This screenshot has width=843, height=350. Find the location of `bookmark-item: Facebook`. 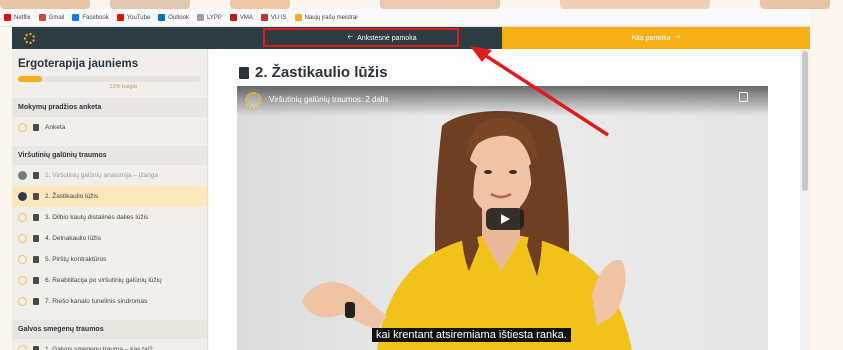

bookmark-item: Facebook is located at coordinates (90, 17).